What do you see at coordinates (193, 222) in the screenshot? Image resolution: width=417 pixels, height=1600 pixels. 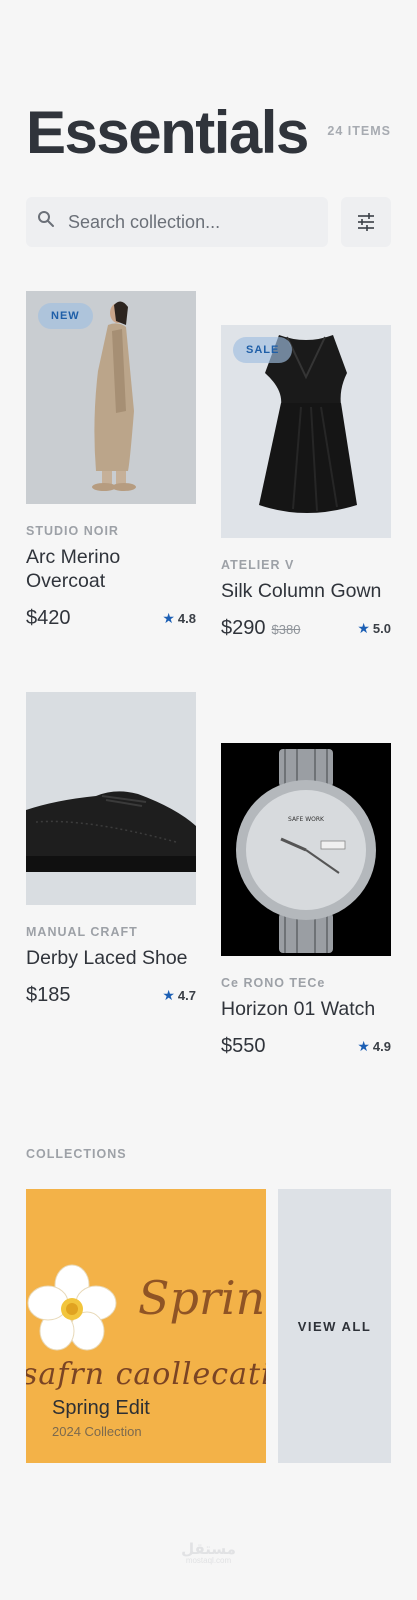 I see `search-input` at bounding box center [193, 222].